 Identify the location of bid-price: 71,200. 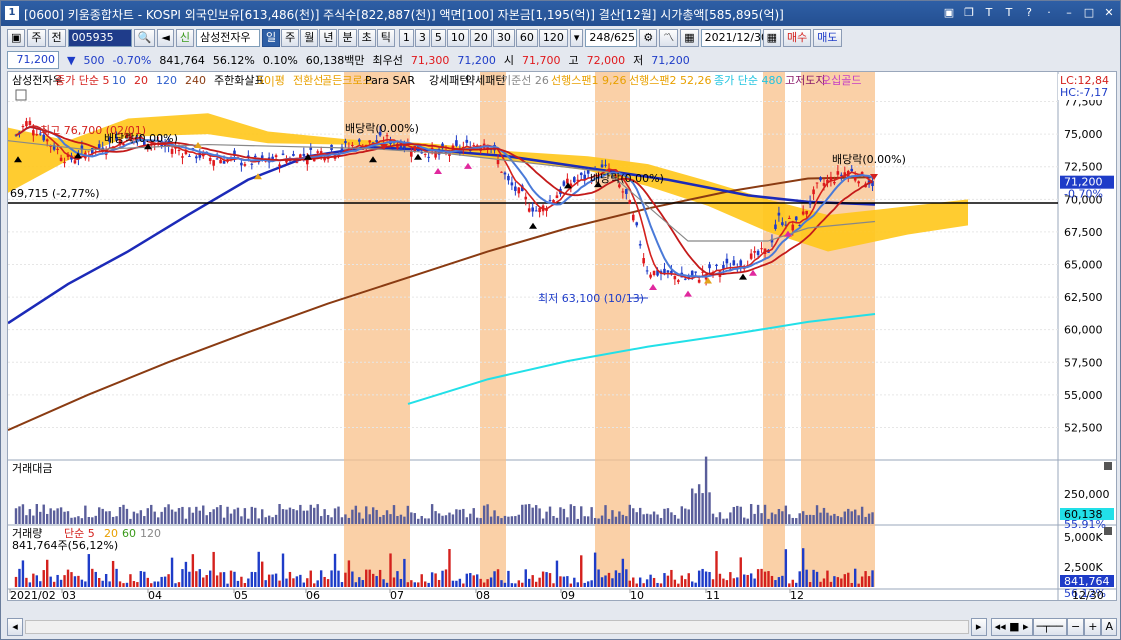
(476, 60).